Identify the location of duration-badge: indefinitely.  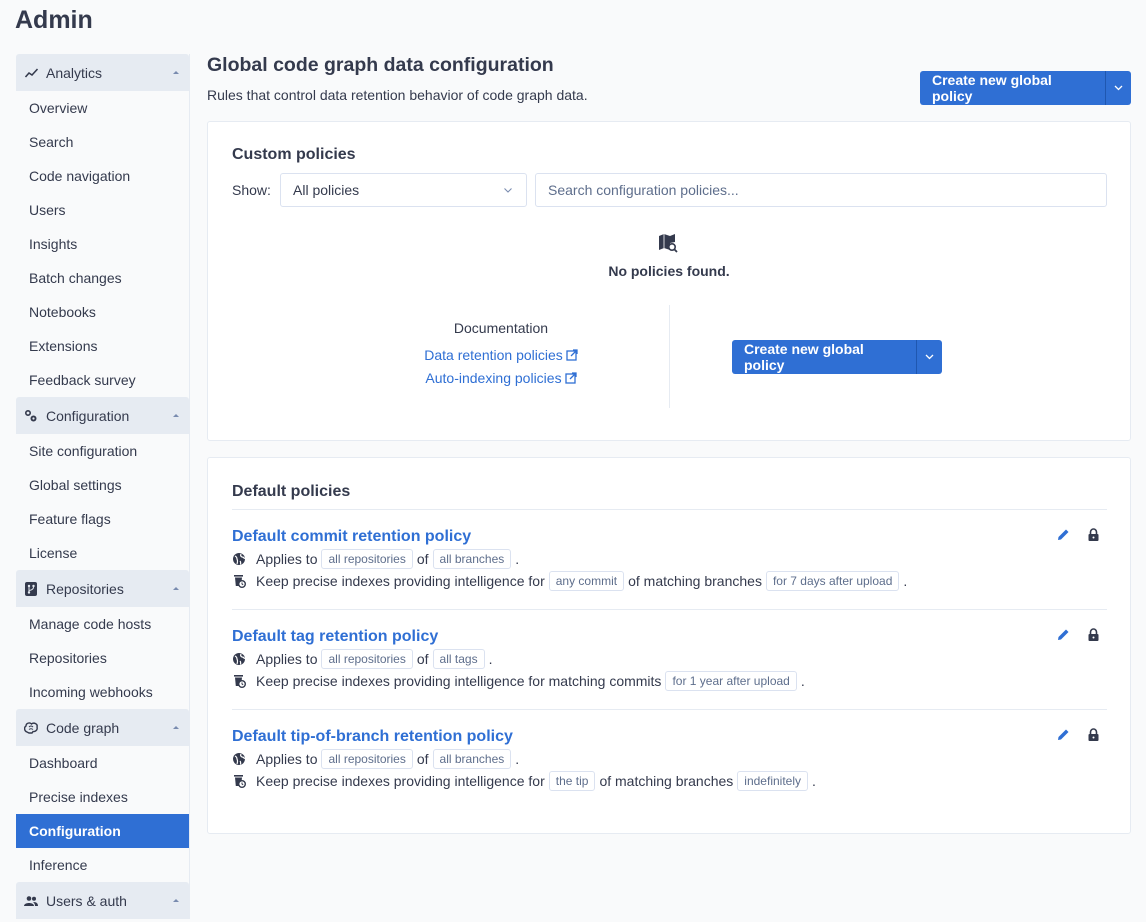
(772, 781).